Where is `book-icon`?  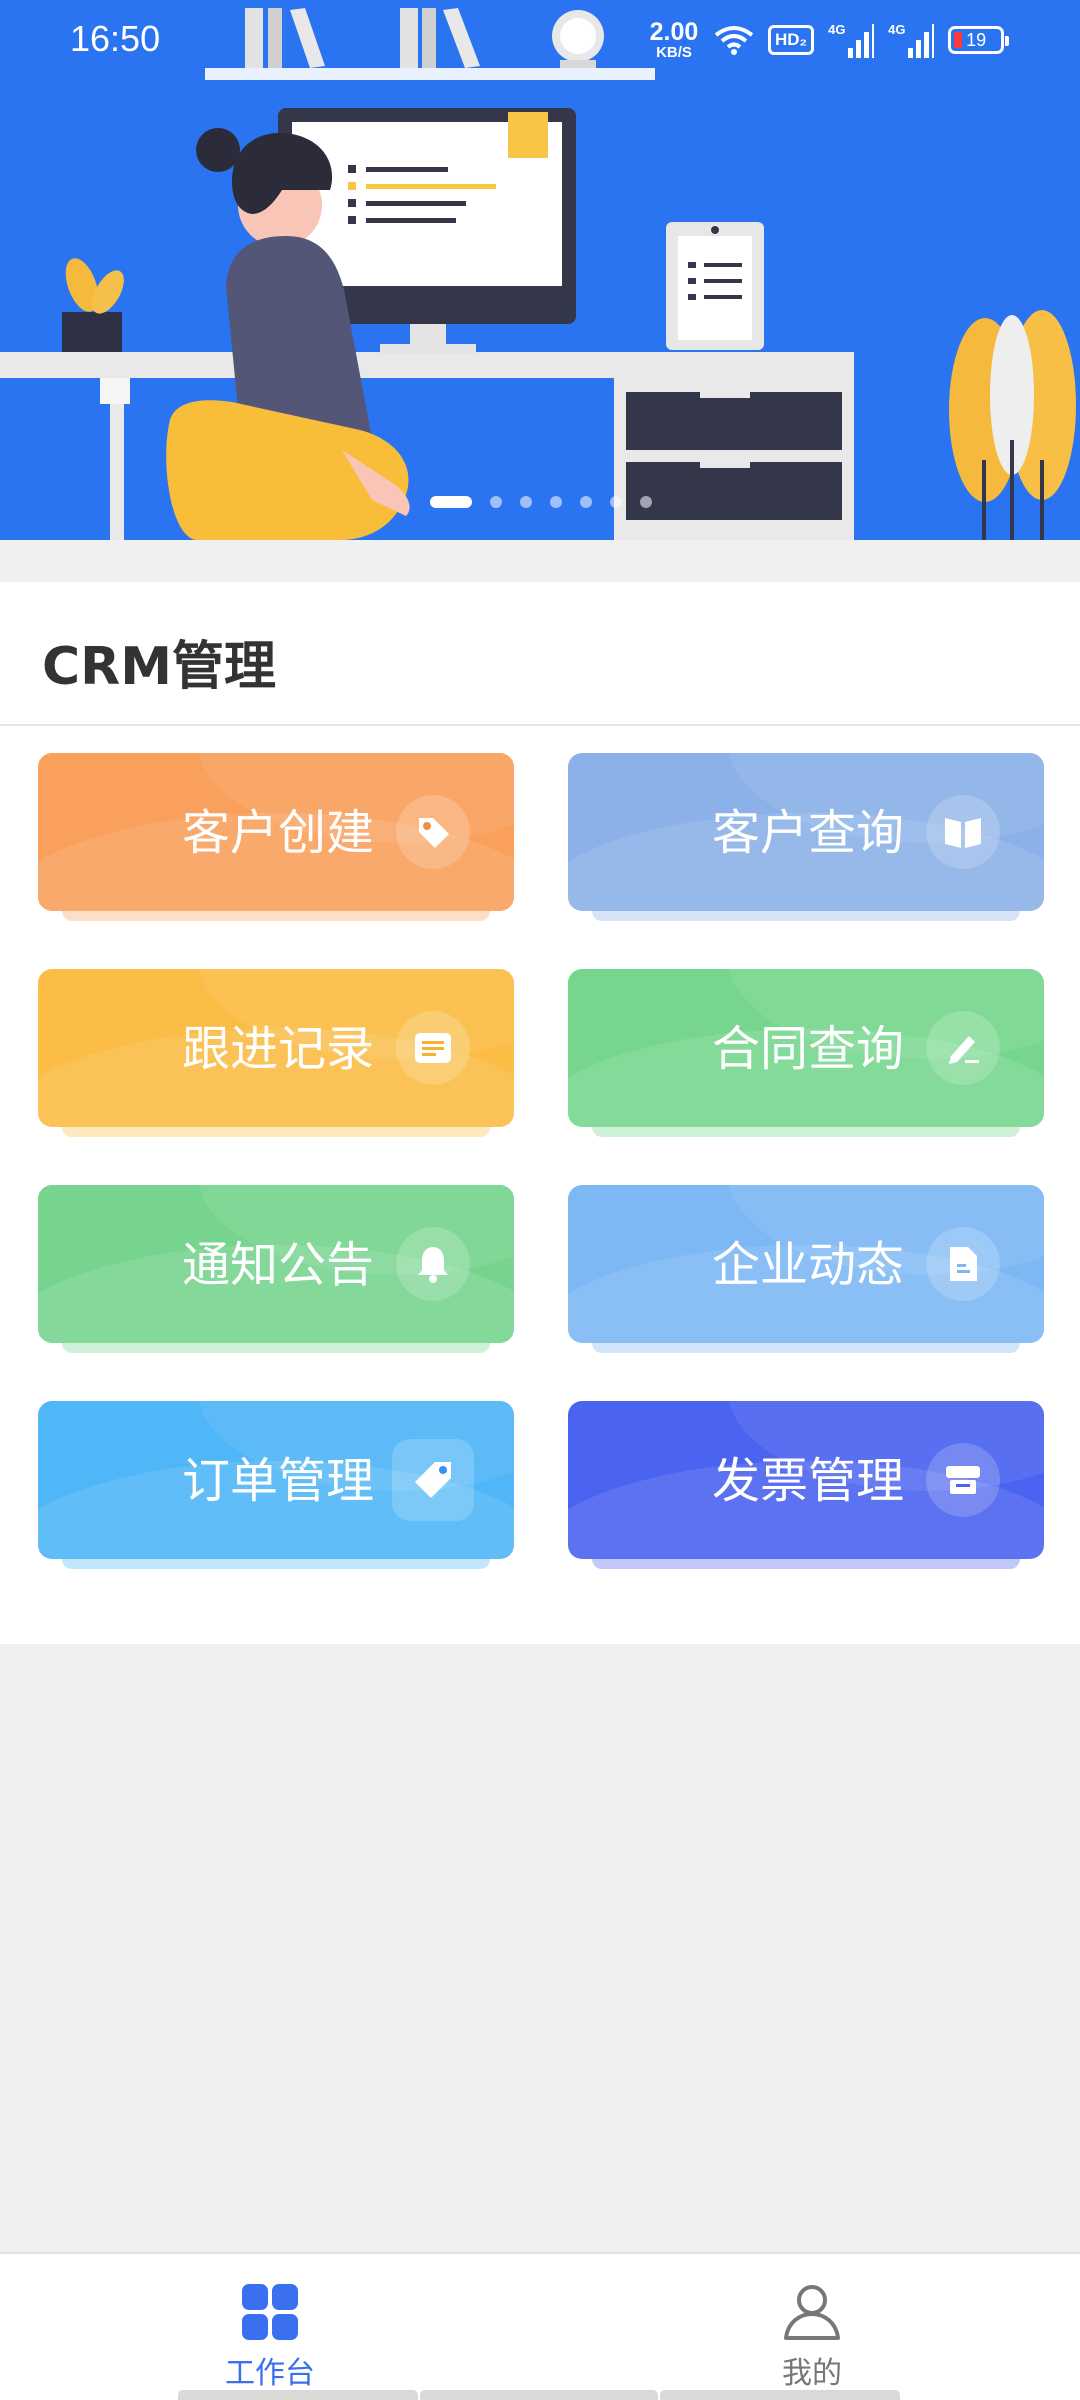
book-icon is located at coordinates (963, 832).